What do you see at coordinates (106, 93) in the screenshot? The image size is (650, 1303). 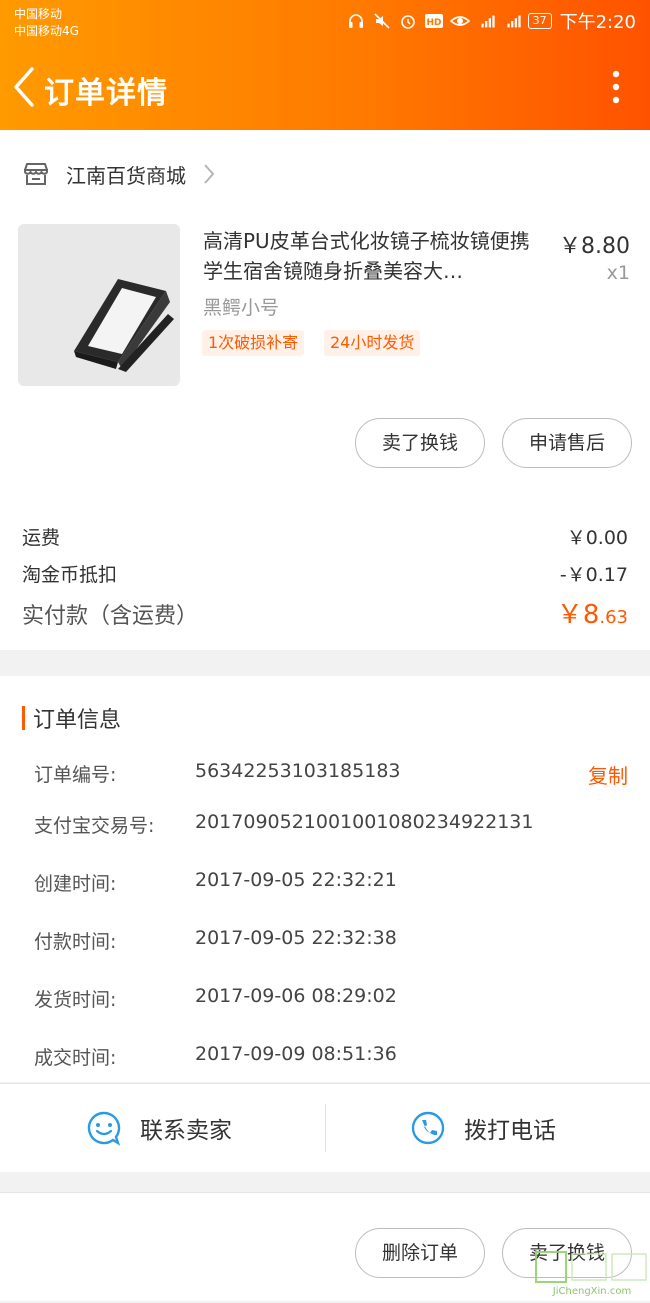 I see `page-title: 订单详情` at bounding box center [106, 93].